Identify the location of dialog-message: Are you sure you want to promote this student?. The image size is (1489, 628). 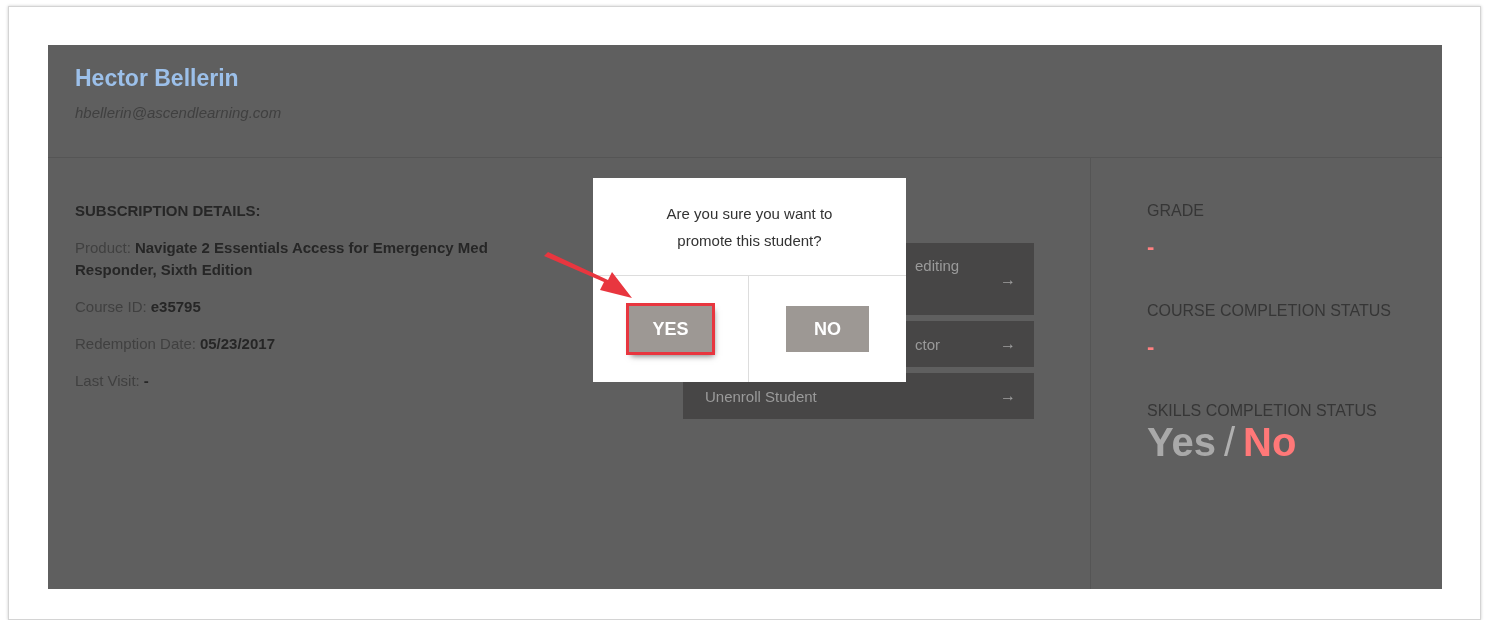
(749, 227).